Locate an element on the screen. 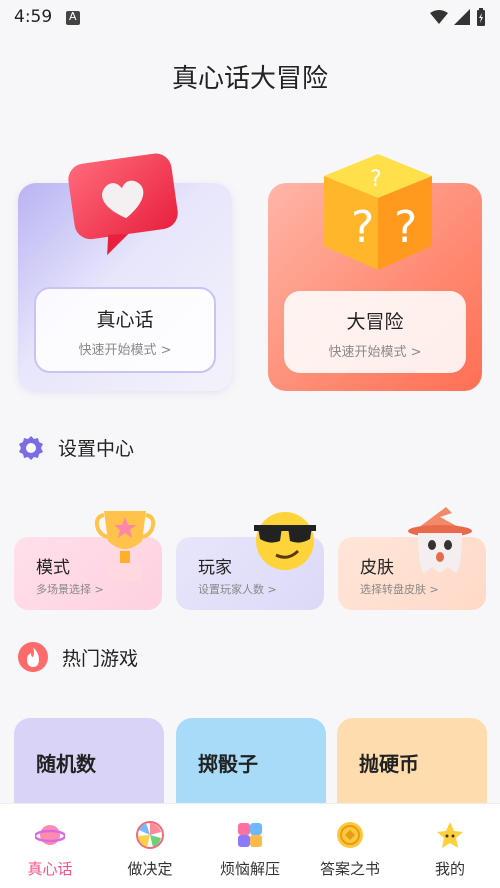 The image size is (500, 888). hot-games-section-title: 热门游戏 is located at coordinates (100, 658).